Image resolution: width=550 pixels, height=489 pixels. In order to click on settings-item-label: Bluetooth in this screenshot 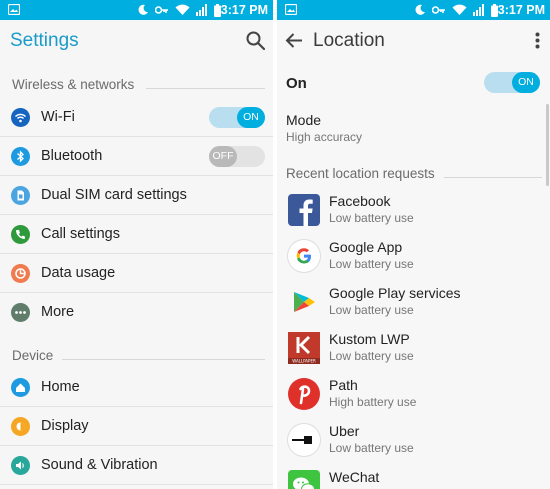, I will do `click(72, 156)`.